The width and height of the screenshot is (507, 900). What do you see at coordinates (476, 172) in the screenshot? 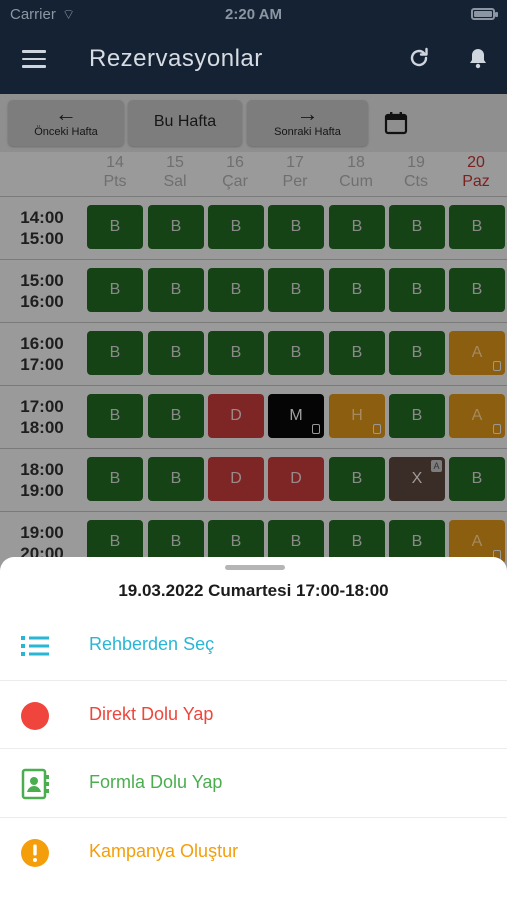
I see `day-column-header-sunday: 20 Paz` at bounding box center [476, 172].